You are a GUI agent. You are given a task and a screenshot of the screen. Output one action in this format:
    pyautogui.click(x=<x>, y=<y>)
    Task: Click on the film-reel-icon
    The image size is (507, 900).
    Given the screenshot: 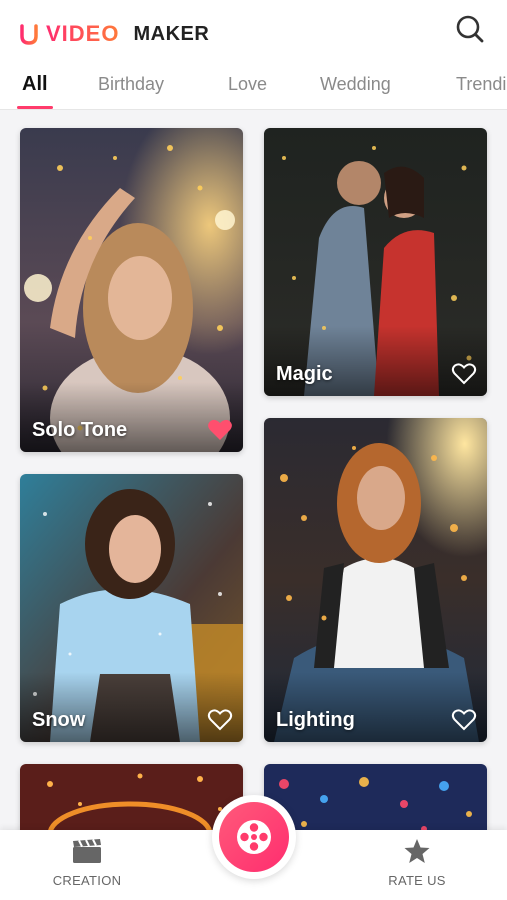 What is the action you would take?
    pyautogui.click(x=254, y=837)
    